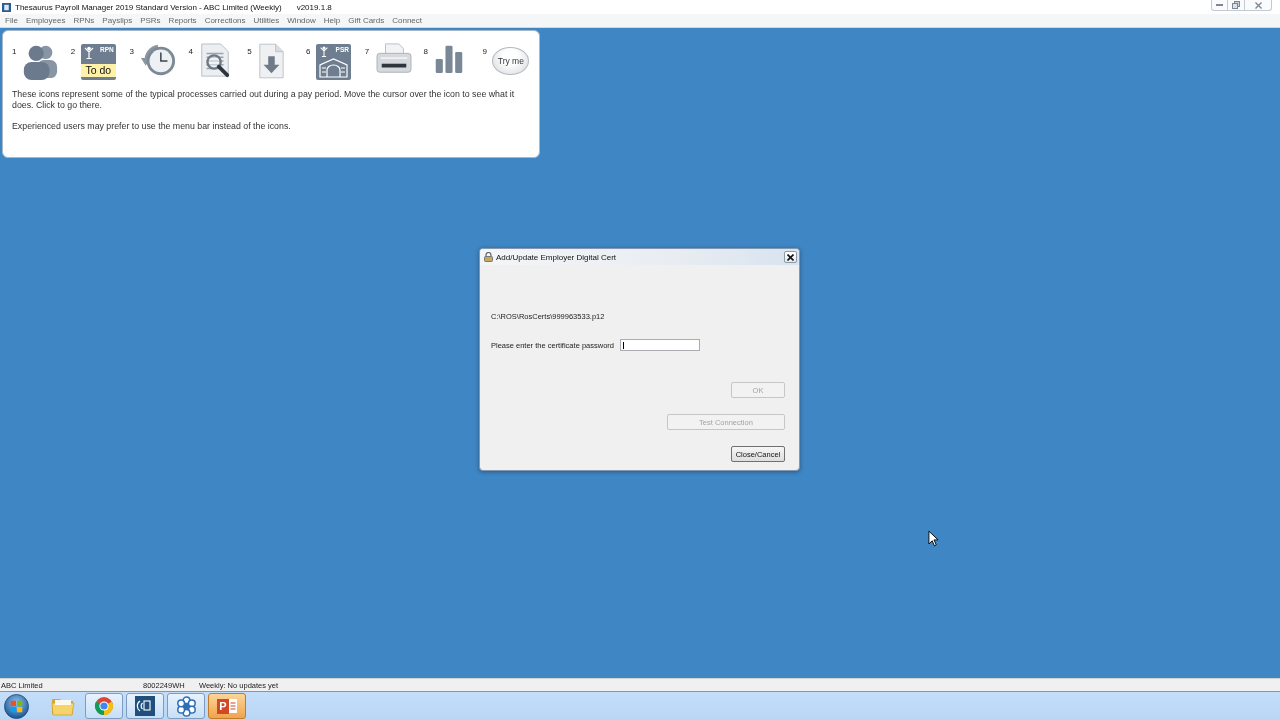 The image size is (1280, 720). Describe the element at coordinates (152, 126) in the screenshot. I see `panel-hint: Experienced users may prefer to use the menu bar instead of the icons.` at that location.